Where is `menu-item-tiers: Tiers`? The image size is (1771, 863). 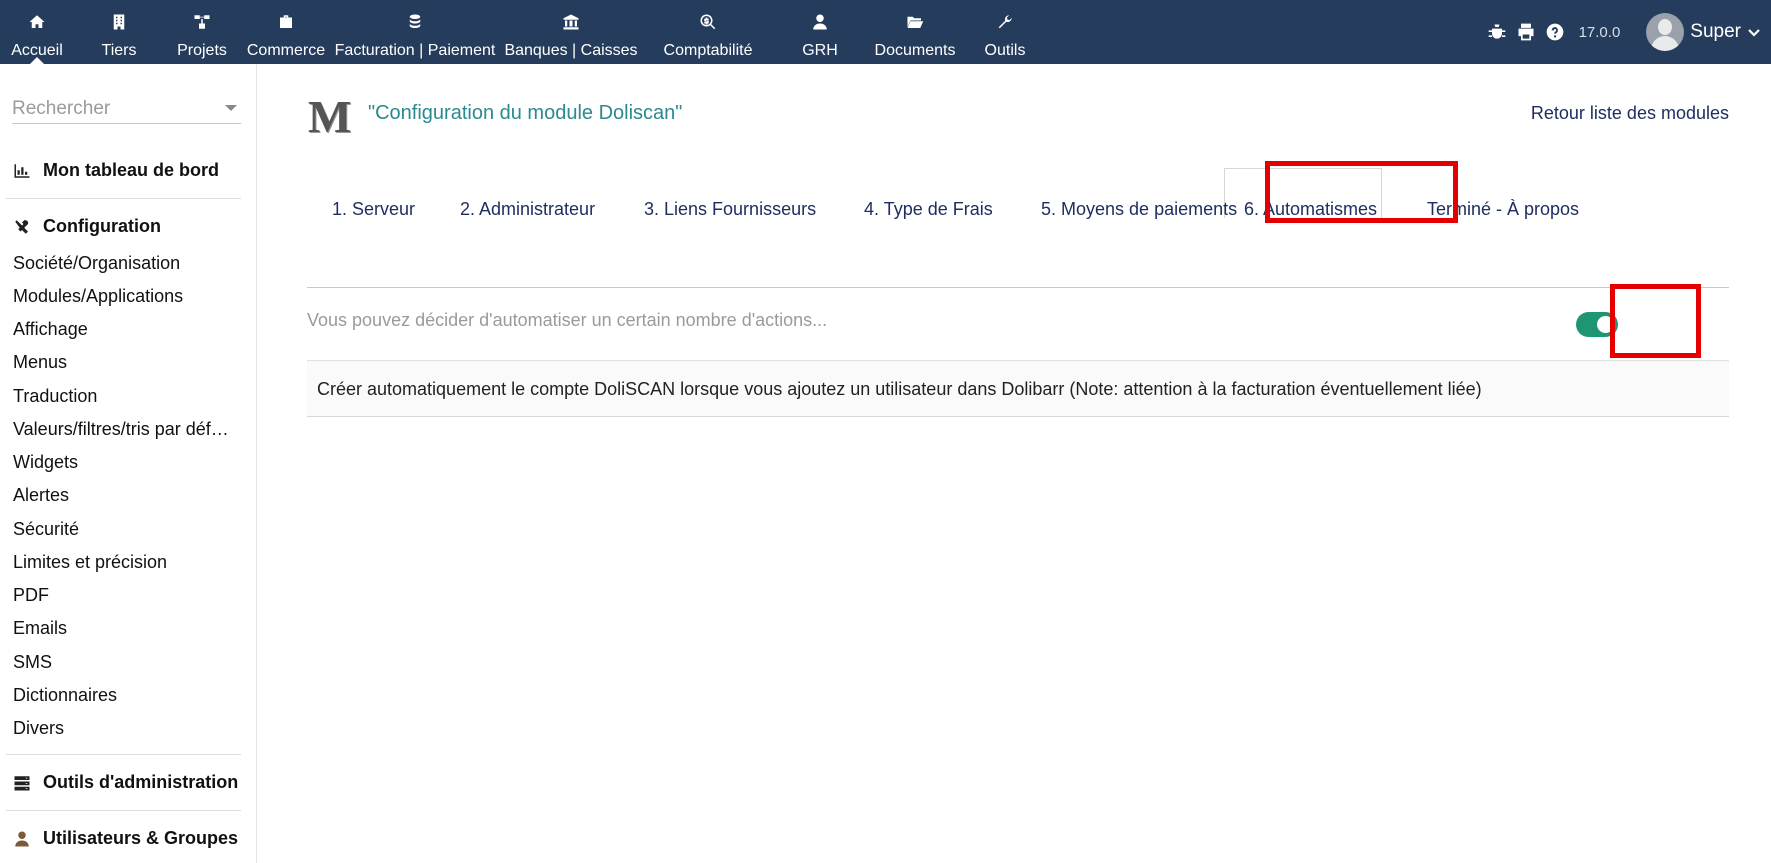
menu-item-tiers: Tiers is located at coordinates (119, 32).